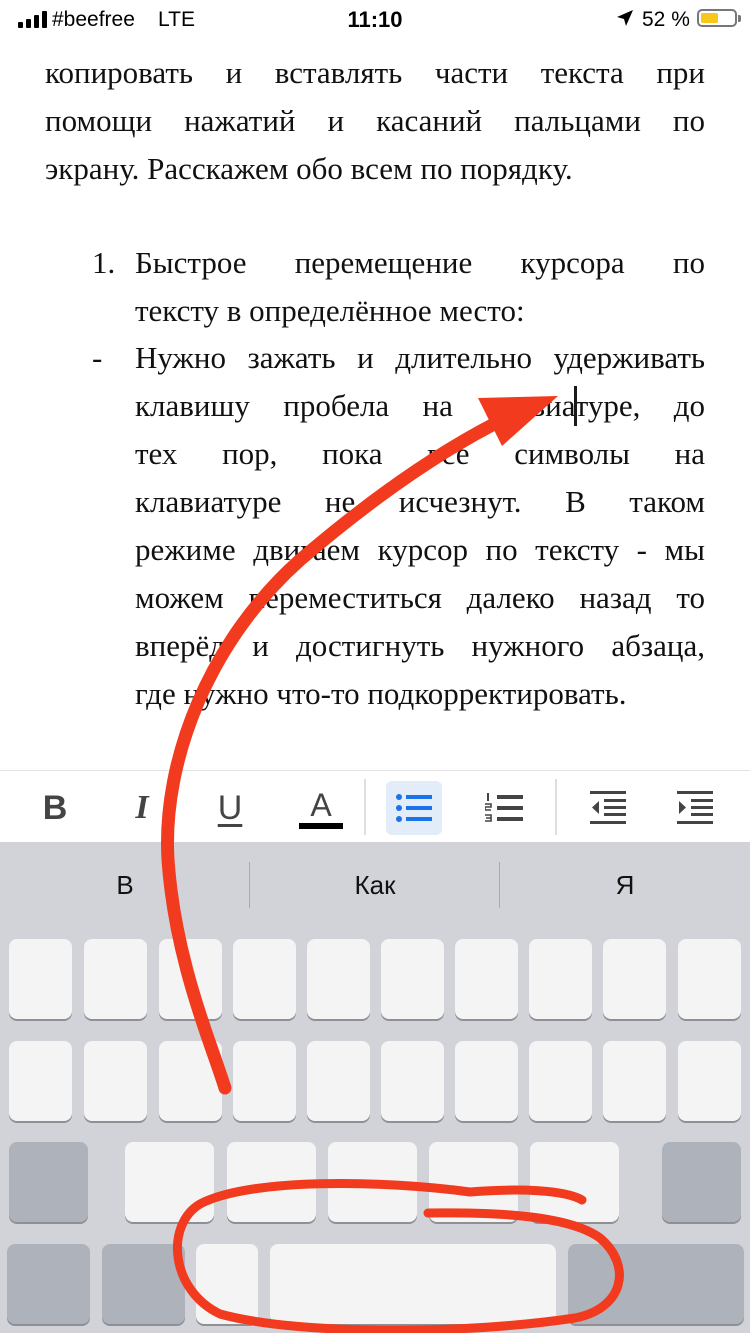 The height and width of the screenshot is (1333, 750). I want to click on decrease-indent-icon, so click(608, 807).